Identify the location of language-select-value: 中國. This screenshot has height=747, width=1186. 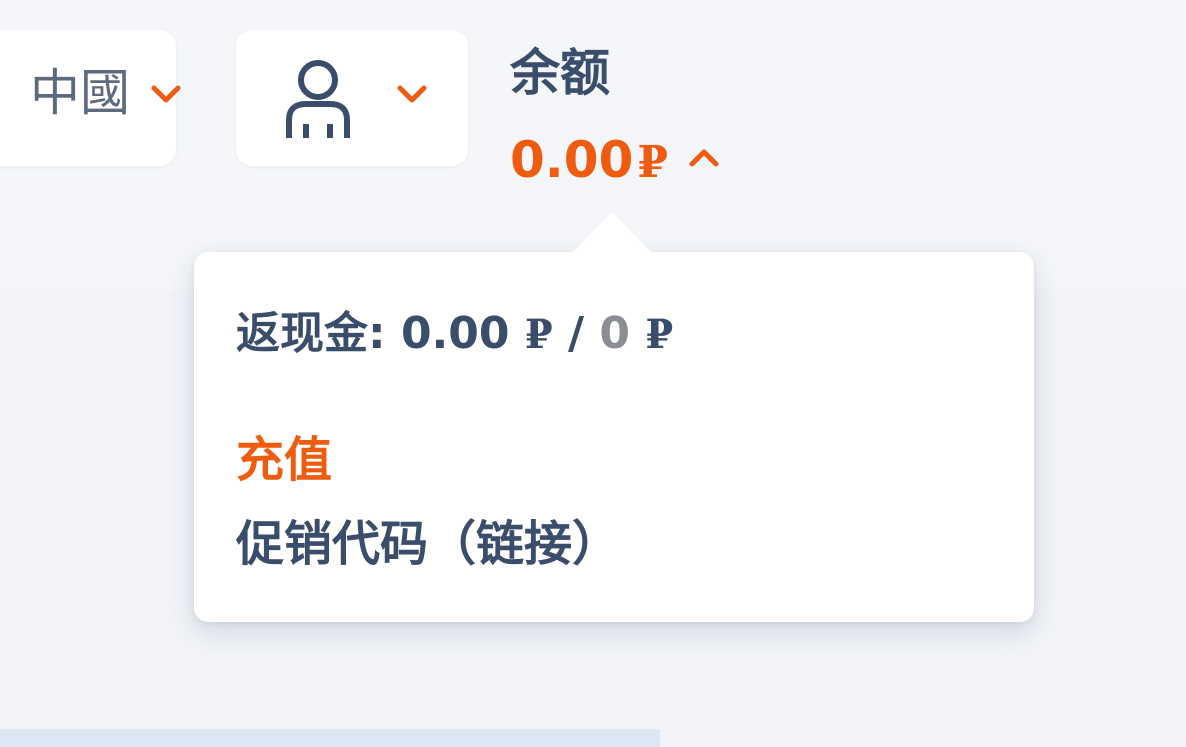
(80, 93).